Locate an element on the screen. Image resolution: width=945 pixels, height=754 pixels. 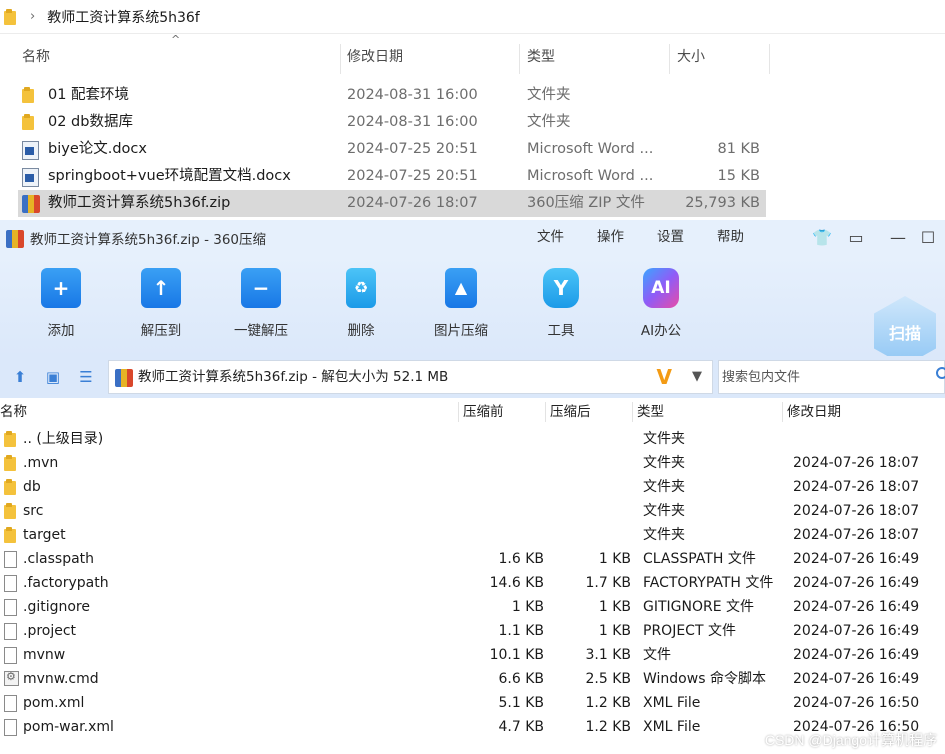
maximize-icon: ☐ is located at coordinates (928, 238).